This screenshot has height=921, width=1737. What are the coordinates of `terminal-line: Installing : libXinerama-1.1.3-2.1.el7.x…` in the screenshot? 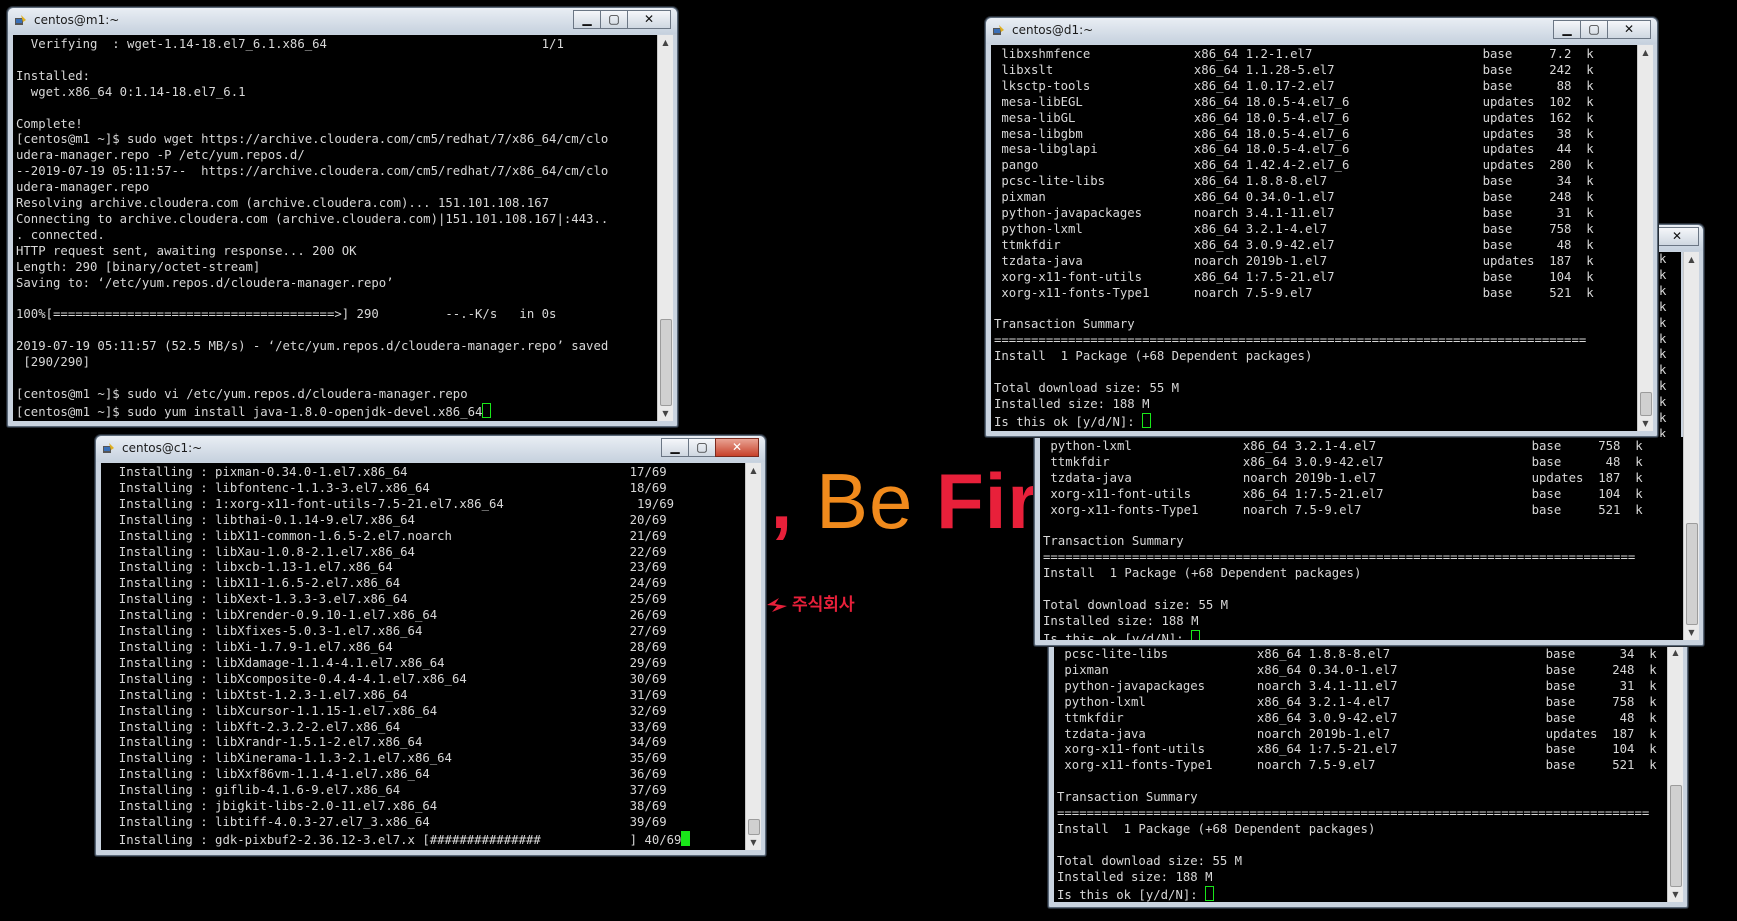 It's located at (385, 758).